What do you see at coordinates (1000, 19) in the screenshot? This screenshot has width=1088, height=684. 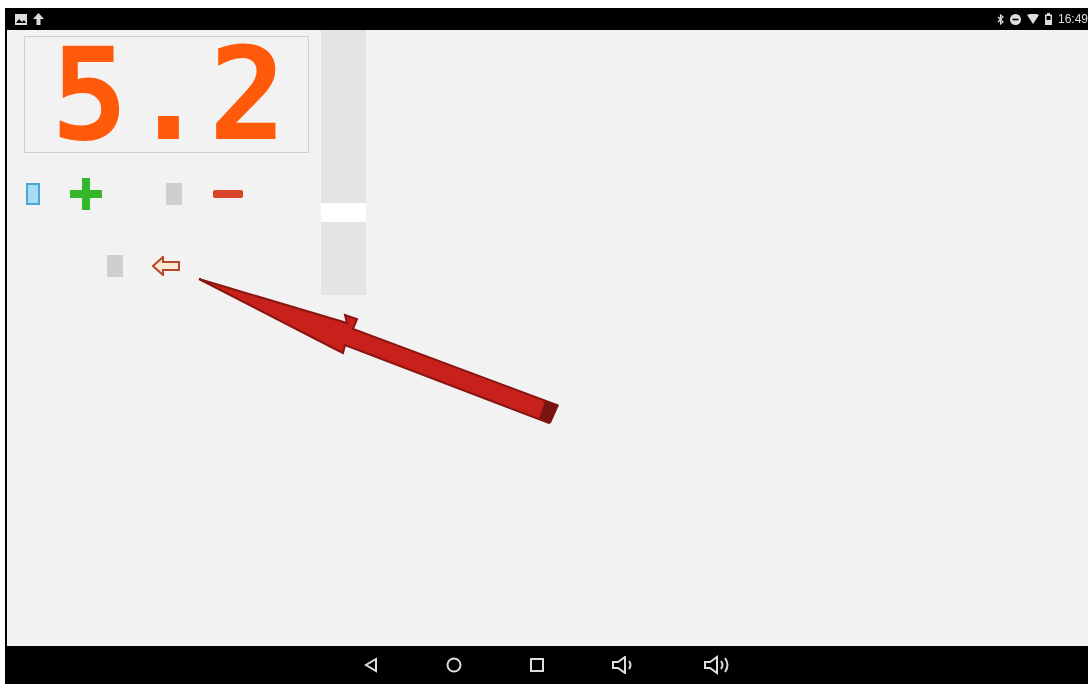 I see `bluetooth-icon` at bounding box center [1000, 19].